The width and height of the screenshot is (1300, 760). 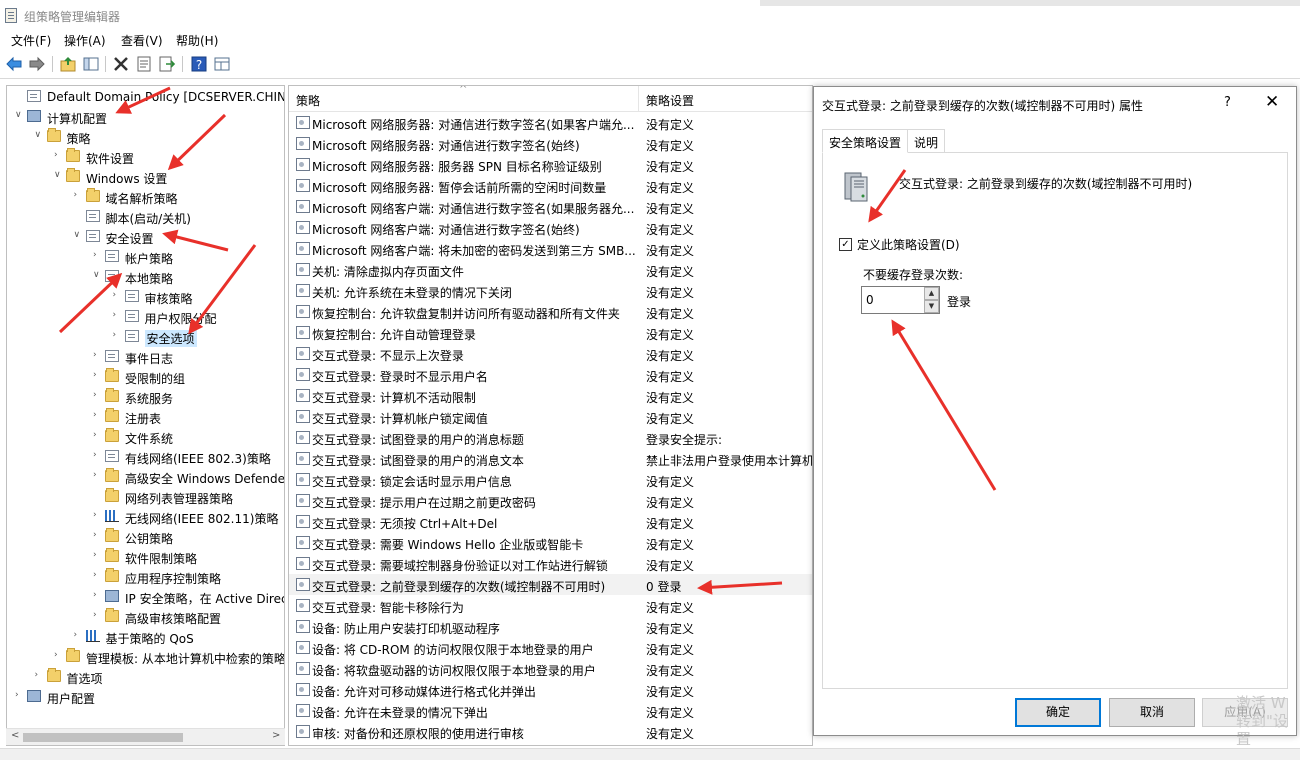 I want to click on spin-down-icon: ▼, so click(x=931, y=306).